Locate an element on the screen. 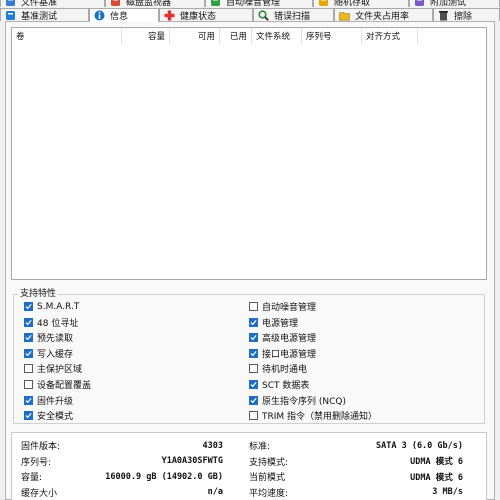 This screenshot has width=500, height=500. feature-item: 固件升级 is located at coordinates (48, 400).